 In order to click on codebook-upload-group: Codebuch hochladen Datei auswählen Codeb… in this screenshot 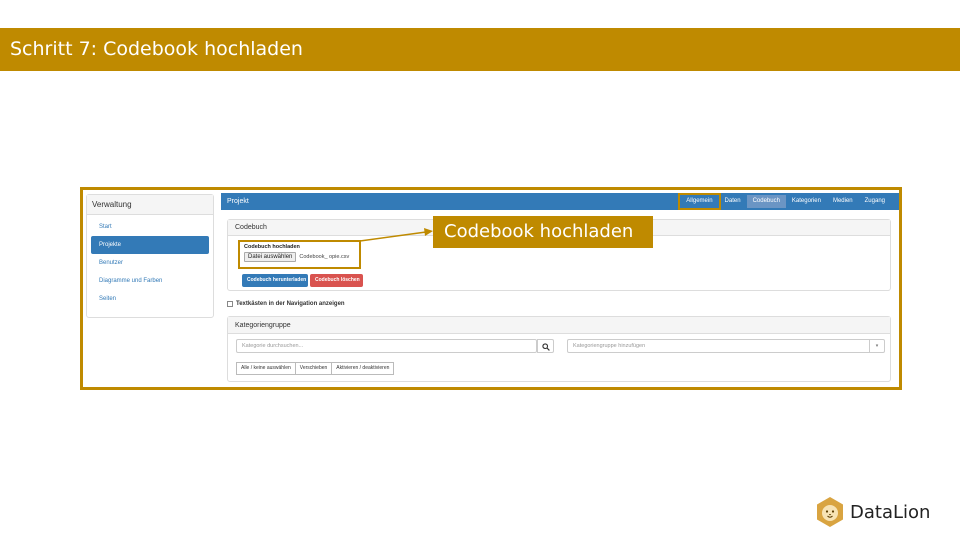, I will do `click(299, 254)`.